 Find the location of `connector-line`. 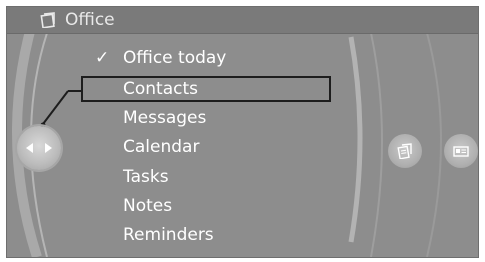

connector-line is located at coordinates (55, 107).